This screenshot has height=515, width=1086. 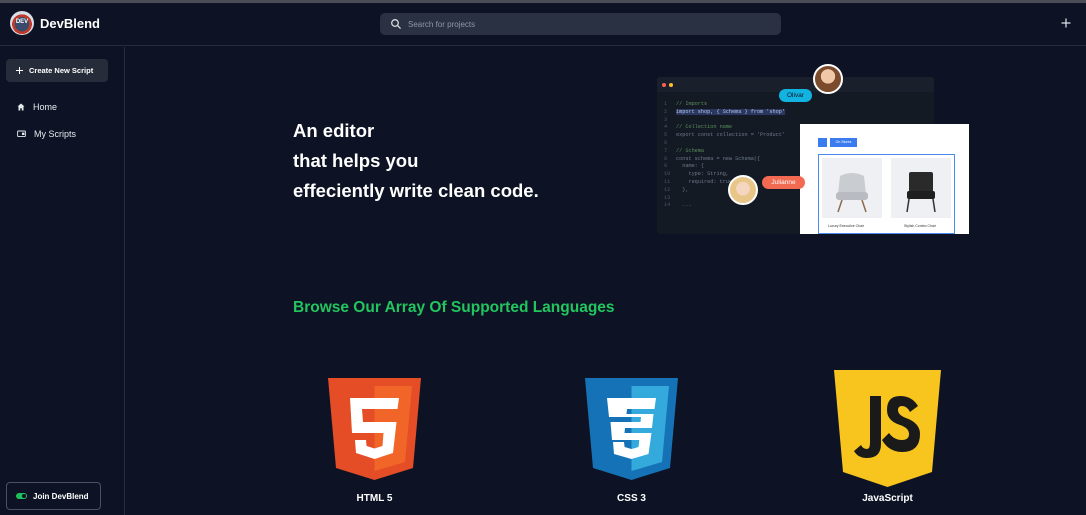 What do you see at coordinates (55, 134) in the screenshot?
I see `sidebar-item-label: My Scripts` at bounding box center [55, 134].